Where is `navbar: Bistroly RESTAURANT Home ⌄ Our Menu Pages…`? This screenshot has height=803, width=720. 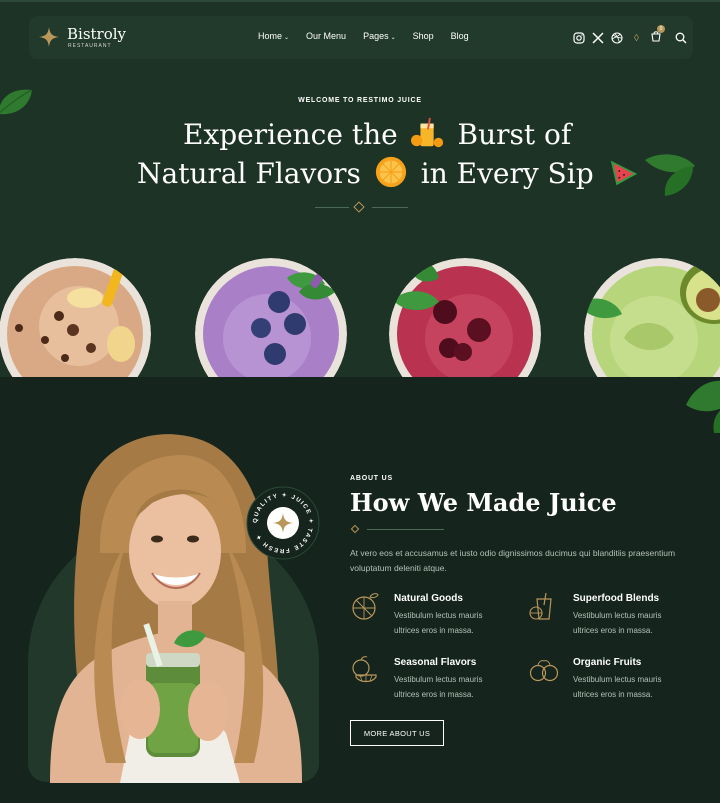 navbar: Bistroly RESTAURANT Home ⌄ Our Menu Pages… is located at coordinates (361, 37).